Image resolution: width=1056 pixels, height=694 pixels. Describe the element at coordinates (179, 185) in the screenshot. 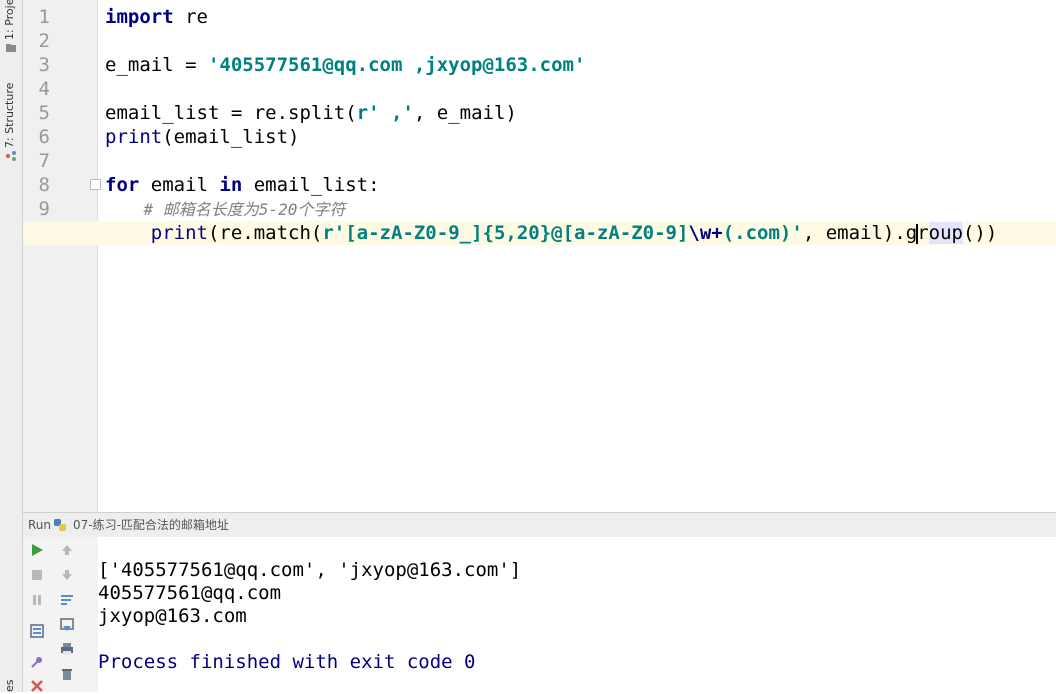

I see `code-text: email` at that location.